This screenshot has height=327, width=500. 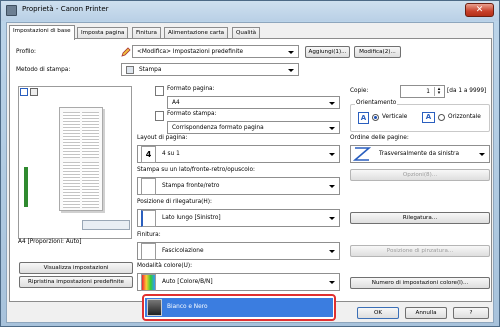 I want to click on copies-label: Copie:, so click(x=359, y=91).